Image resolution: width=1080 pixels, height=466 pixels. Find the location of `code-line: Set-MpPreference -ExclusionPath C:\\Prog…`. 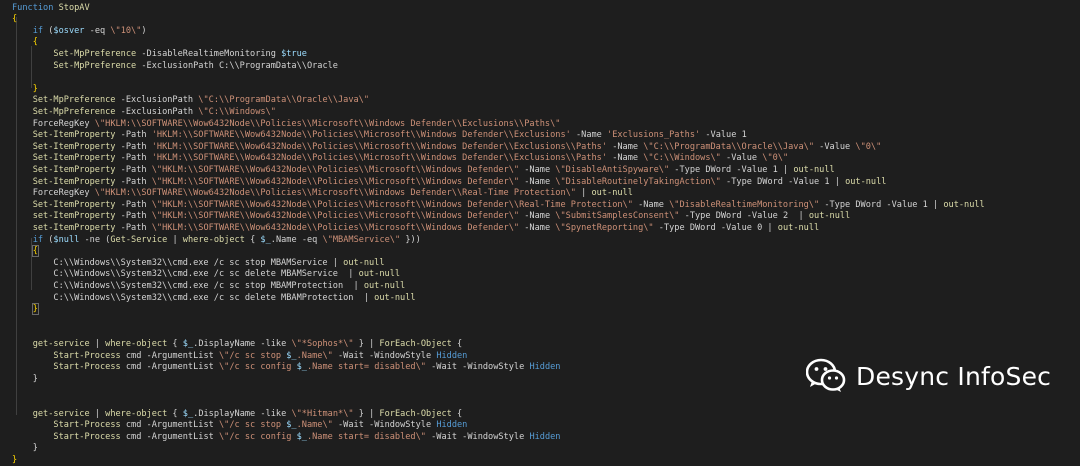

code-line: Set-MpPreference -ExclusionPath C:\\Prog… is located at coordinates (175, 67).